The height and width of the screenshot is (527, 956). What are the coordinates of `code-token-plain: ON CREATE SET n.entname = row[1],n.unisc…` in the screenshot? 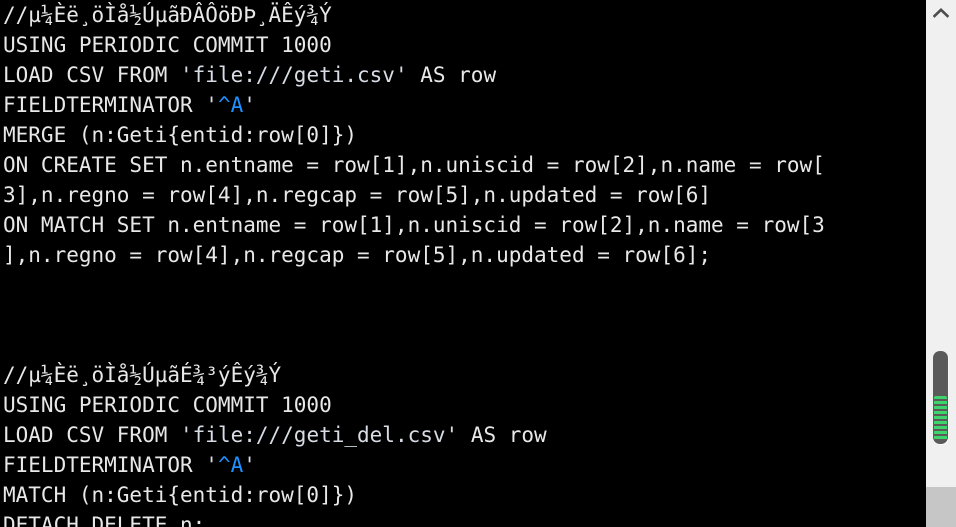 It's located at (414, 165).